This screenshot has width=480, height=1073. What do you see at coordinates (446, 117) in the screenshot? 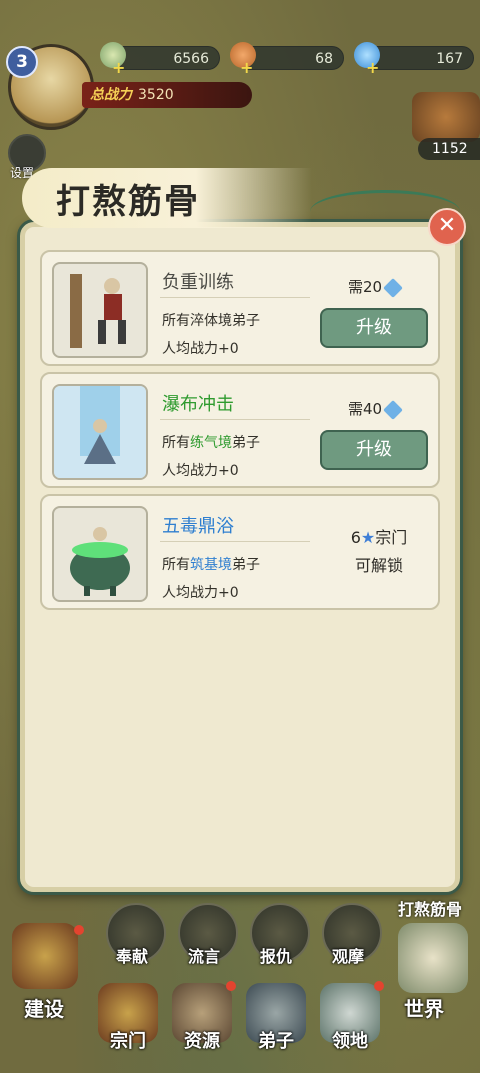
I see `treasure-icon` at bounding box center [446, 117].